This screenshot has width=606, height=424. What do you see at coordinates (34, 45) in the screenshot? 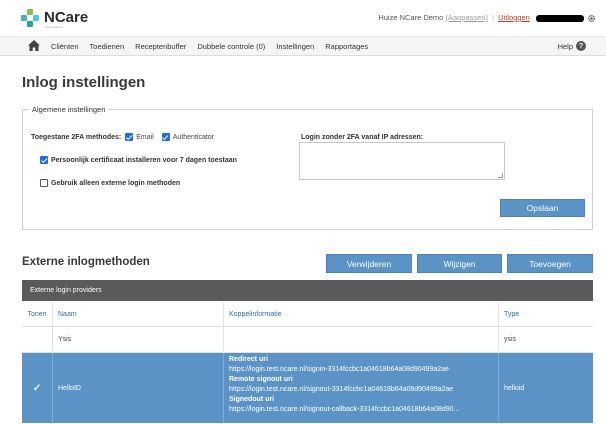
I see `home-icon` at bounding box center [34, 45].